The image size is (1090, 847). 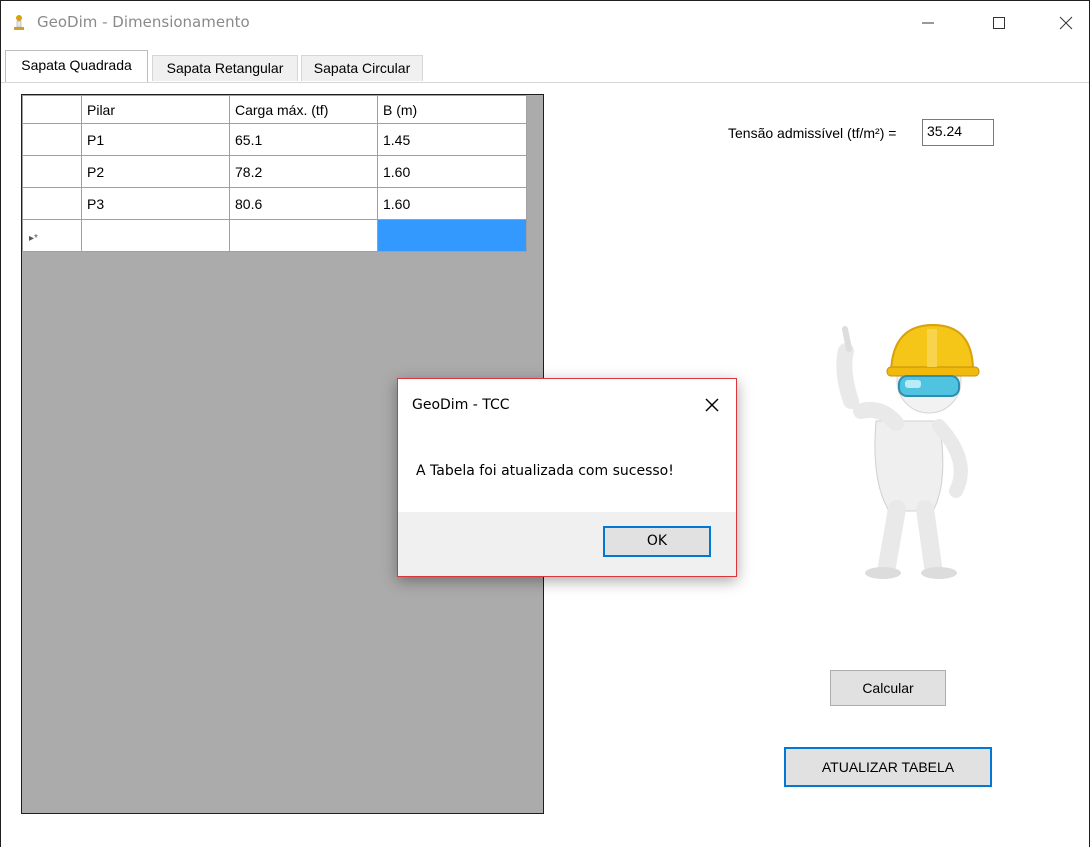 I want to click on close-button, so click(x=1066, y=23).